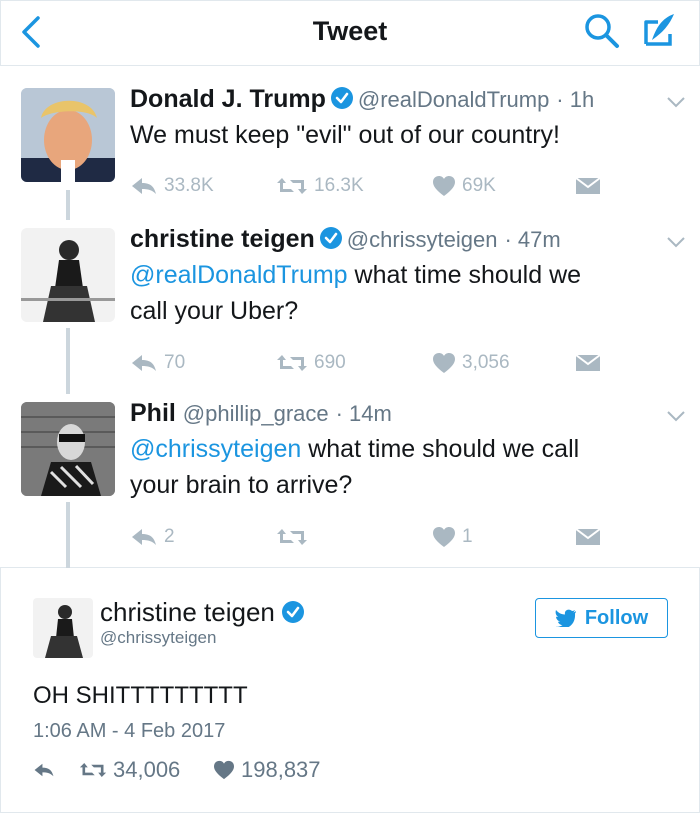 This screenshot has height=813, width=700. I want to click on like-count: 69K, so click(479, 185).